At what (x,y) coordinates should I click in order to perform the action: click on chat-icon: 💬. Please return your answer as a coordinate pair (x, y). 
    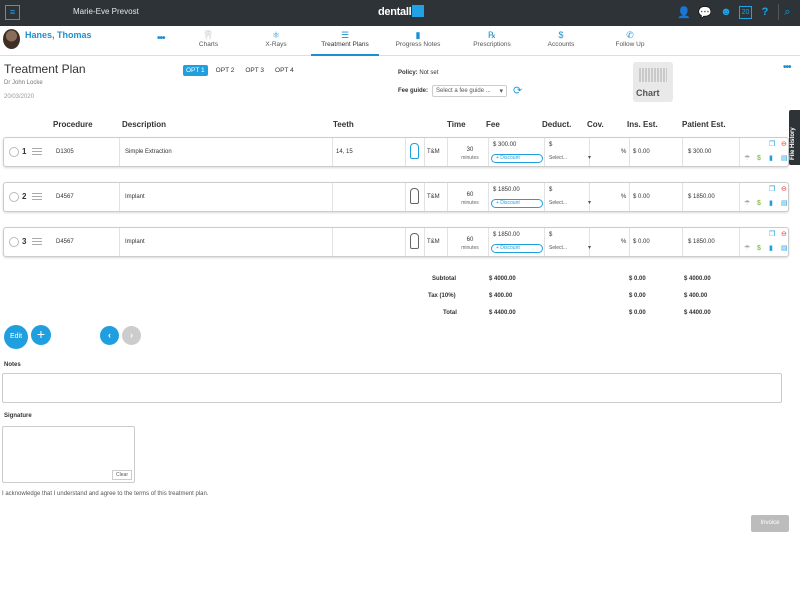
    Looking at the image, I should click on (705, 12).